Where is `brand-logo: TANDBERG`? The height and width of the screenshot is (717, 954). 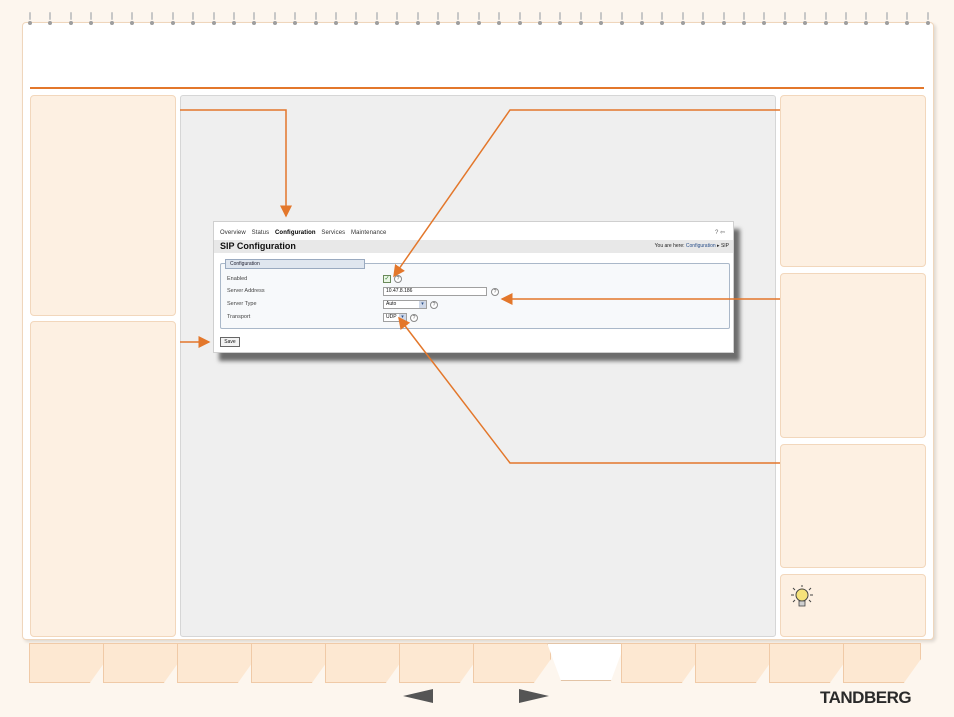
brand-logo: TANDBERG is located at coordinates (866, 697).